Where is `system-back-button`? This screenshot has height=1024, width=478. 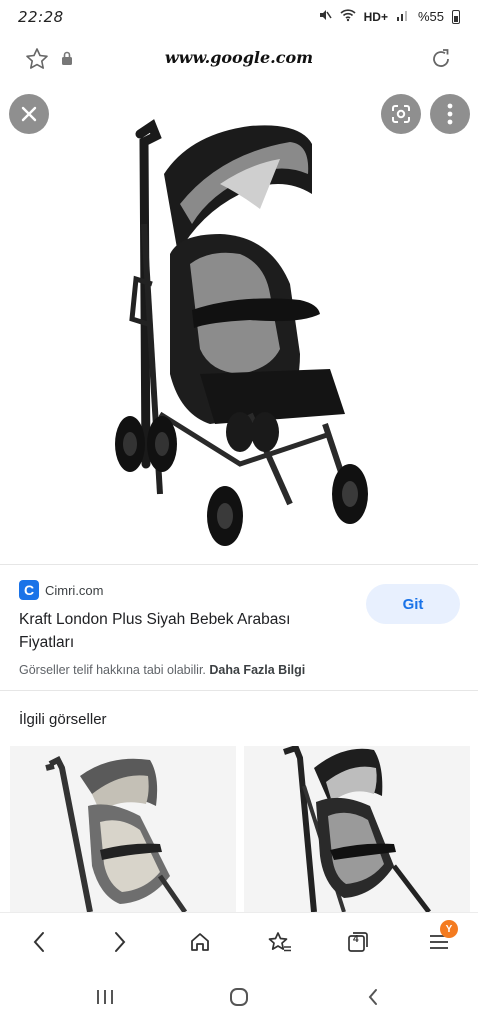 system-back-button is located at coordinates (373, 997).